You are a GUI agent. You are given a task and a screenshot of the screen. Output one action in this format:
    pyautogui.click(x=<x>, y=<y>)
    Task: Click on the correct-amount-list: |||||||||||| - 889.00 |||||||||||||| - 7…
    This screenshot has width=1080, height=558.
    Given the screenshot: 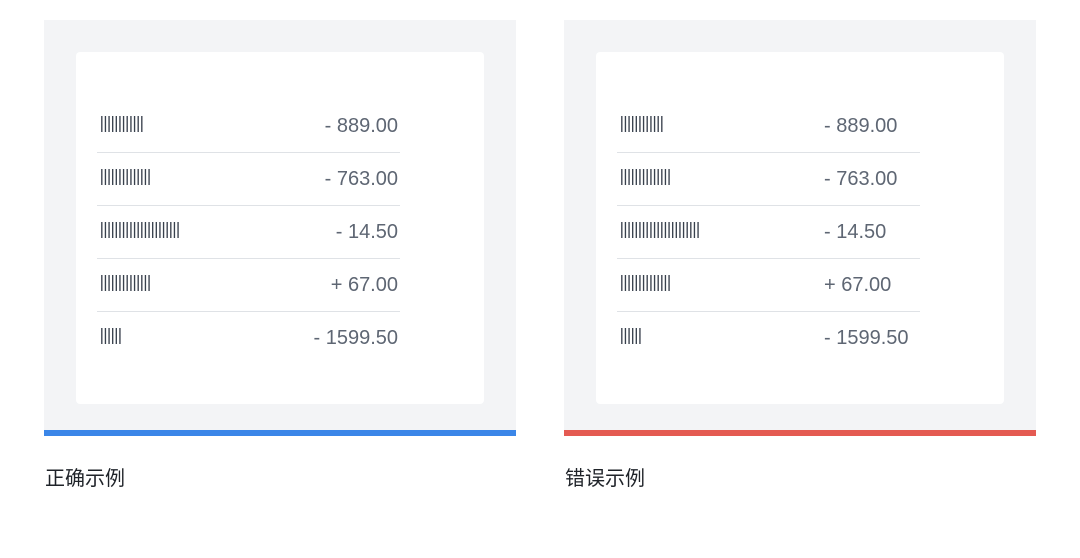 What is the action you would take?
    pyautogui.click(x=248, y=232)
    